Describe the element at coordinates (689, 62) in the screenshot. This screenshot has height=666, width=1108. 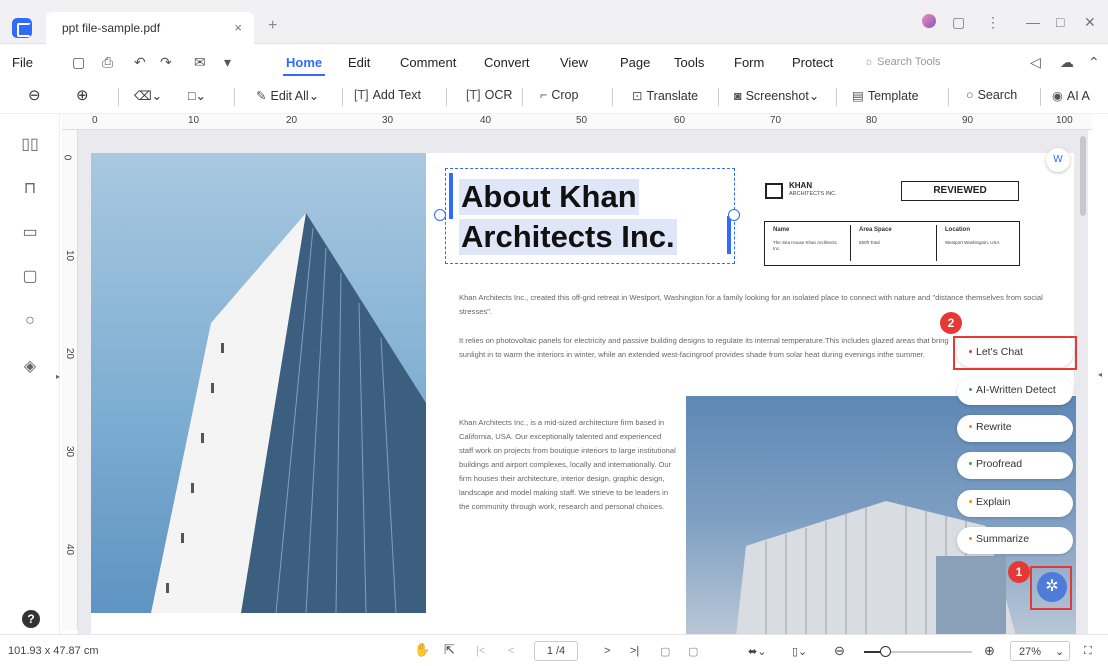
I see `menu-tools: Tools` at that location.